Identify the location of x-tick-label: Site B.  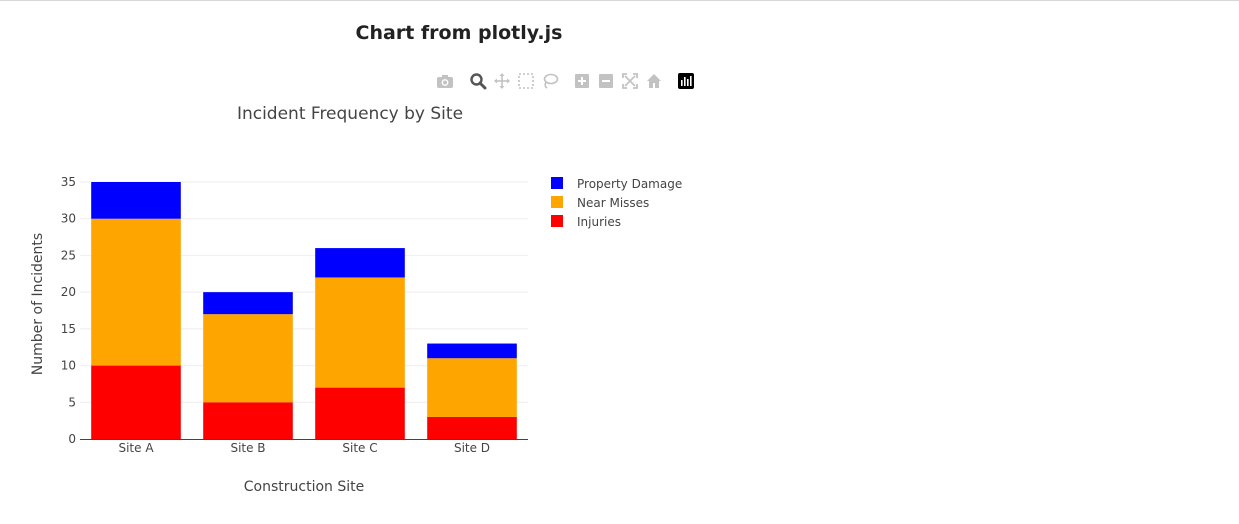
(247, 448).